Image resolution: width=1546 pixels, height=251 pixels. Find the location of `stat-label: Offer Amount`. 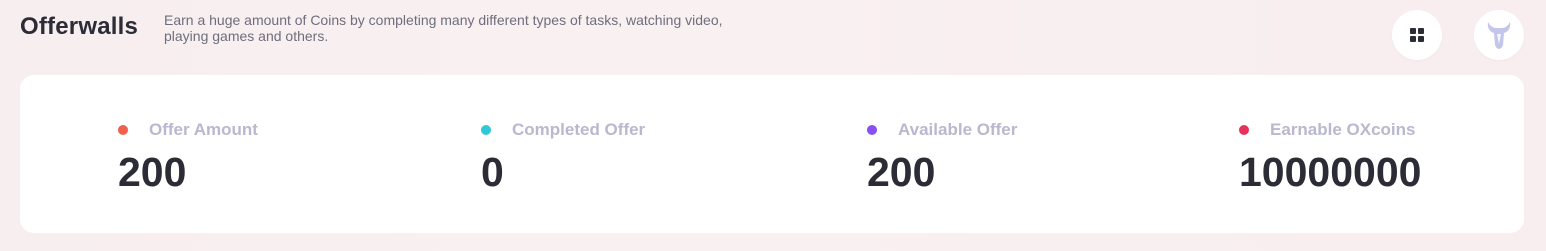

stat-label: Offer Amount is located at coordinates (203, 129).